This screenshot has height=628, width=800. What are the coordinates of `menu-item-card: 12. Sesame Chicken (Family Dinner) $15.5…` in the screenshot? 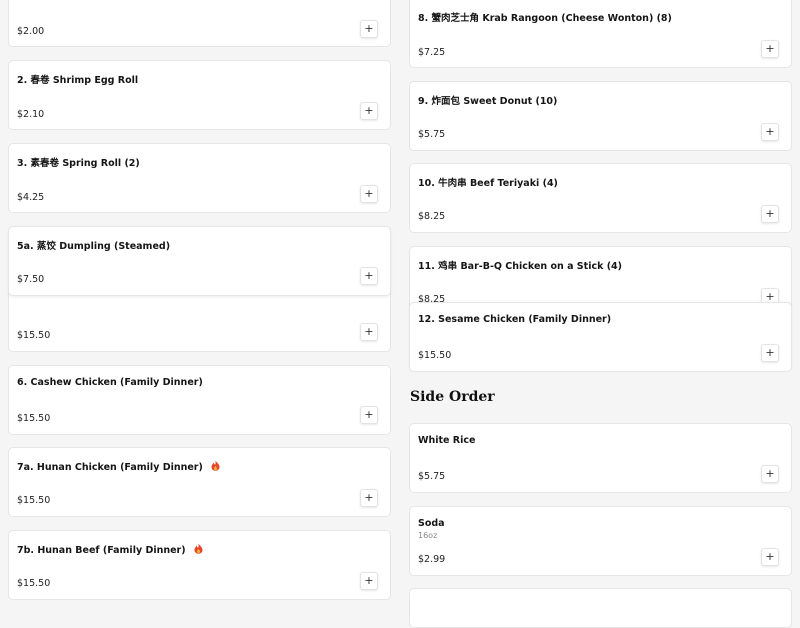 It's located at (600, 337).